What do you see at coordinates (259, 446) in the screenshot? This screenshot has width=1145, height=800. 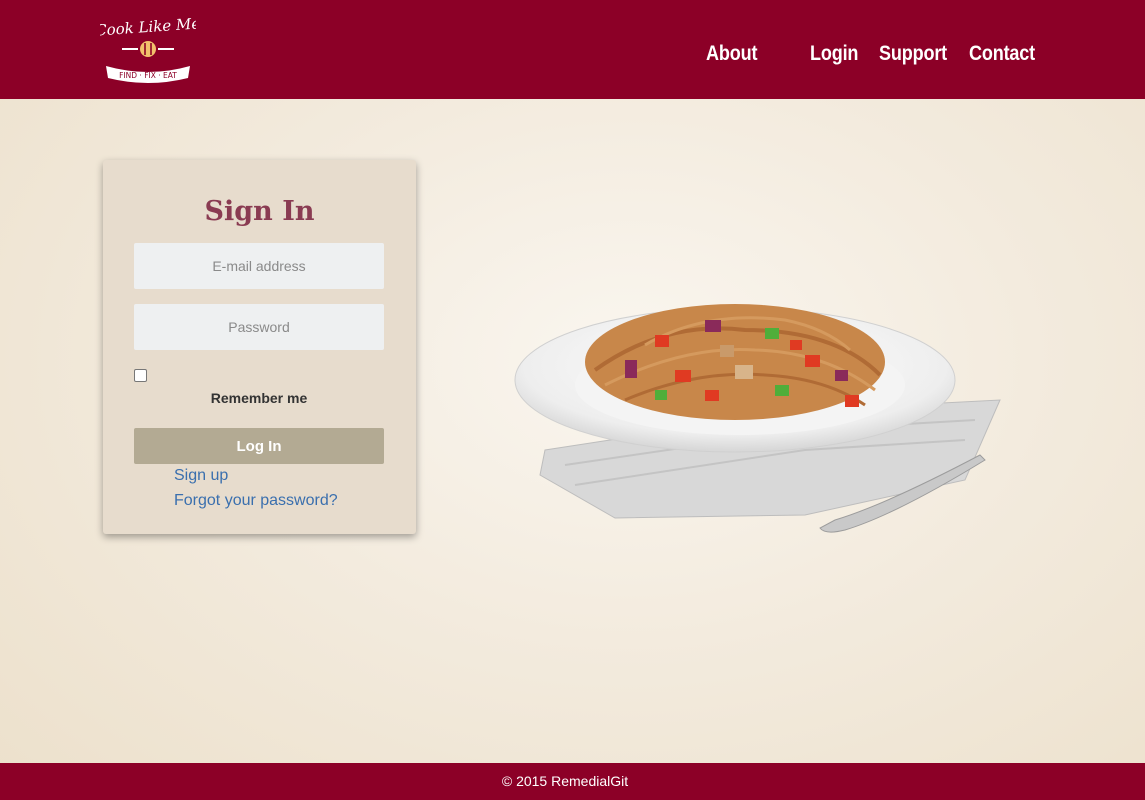 I see `login-button: Log In` at bounding box center [259, 446].